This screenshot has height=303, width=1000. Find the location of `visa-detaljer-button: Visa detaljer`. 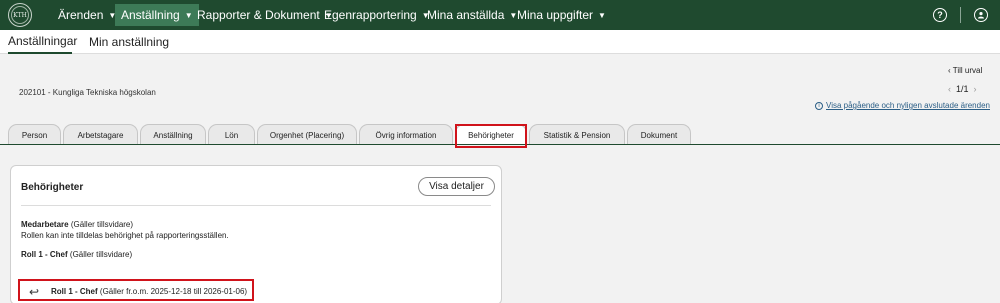

visa-detaljer-button: Visa detaljer is located at coordinates (456, 186).